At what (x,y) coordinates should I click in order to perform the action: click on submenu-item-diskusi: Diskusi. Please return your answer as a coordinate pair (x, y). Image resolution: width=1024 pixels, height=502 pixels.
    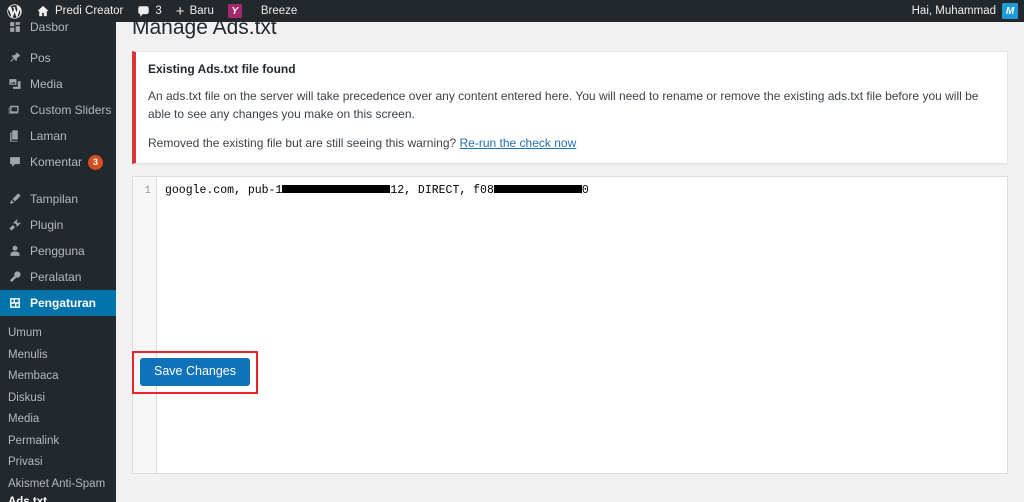
    Looking at the image, I should click on (58, 399).